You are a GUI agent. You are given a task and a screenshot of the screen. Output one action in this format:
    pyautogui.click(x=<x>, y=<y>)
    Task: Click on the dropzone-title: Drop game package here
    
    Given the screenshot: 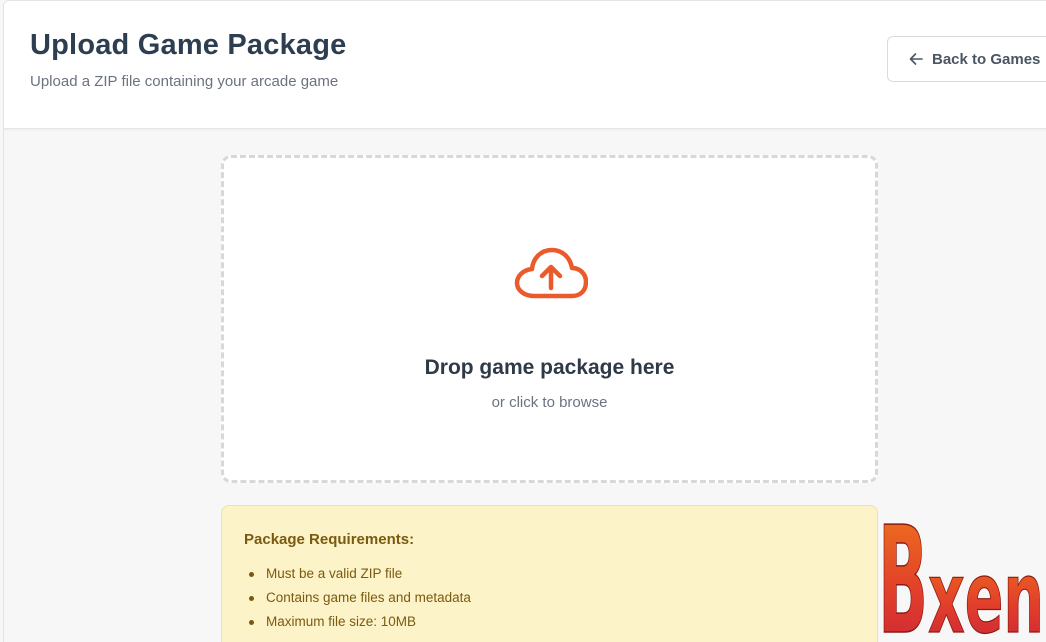 What is the action you would take?
    pyautogui.click(x=549, y=367)
    